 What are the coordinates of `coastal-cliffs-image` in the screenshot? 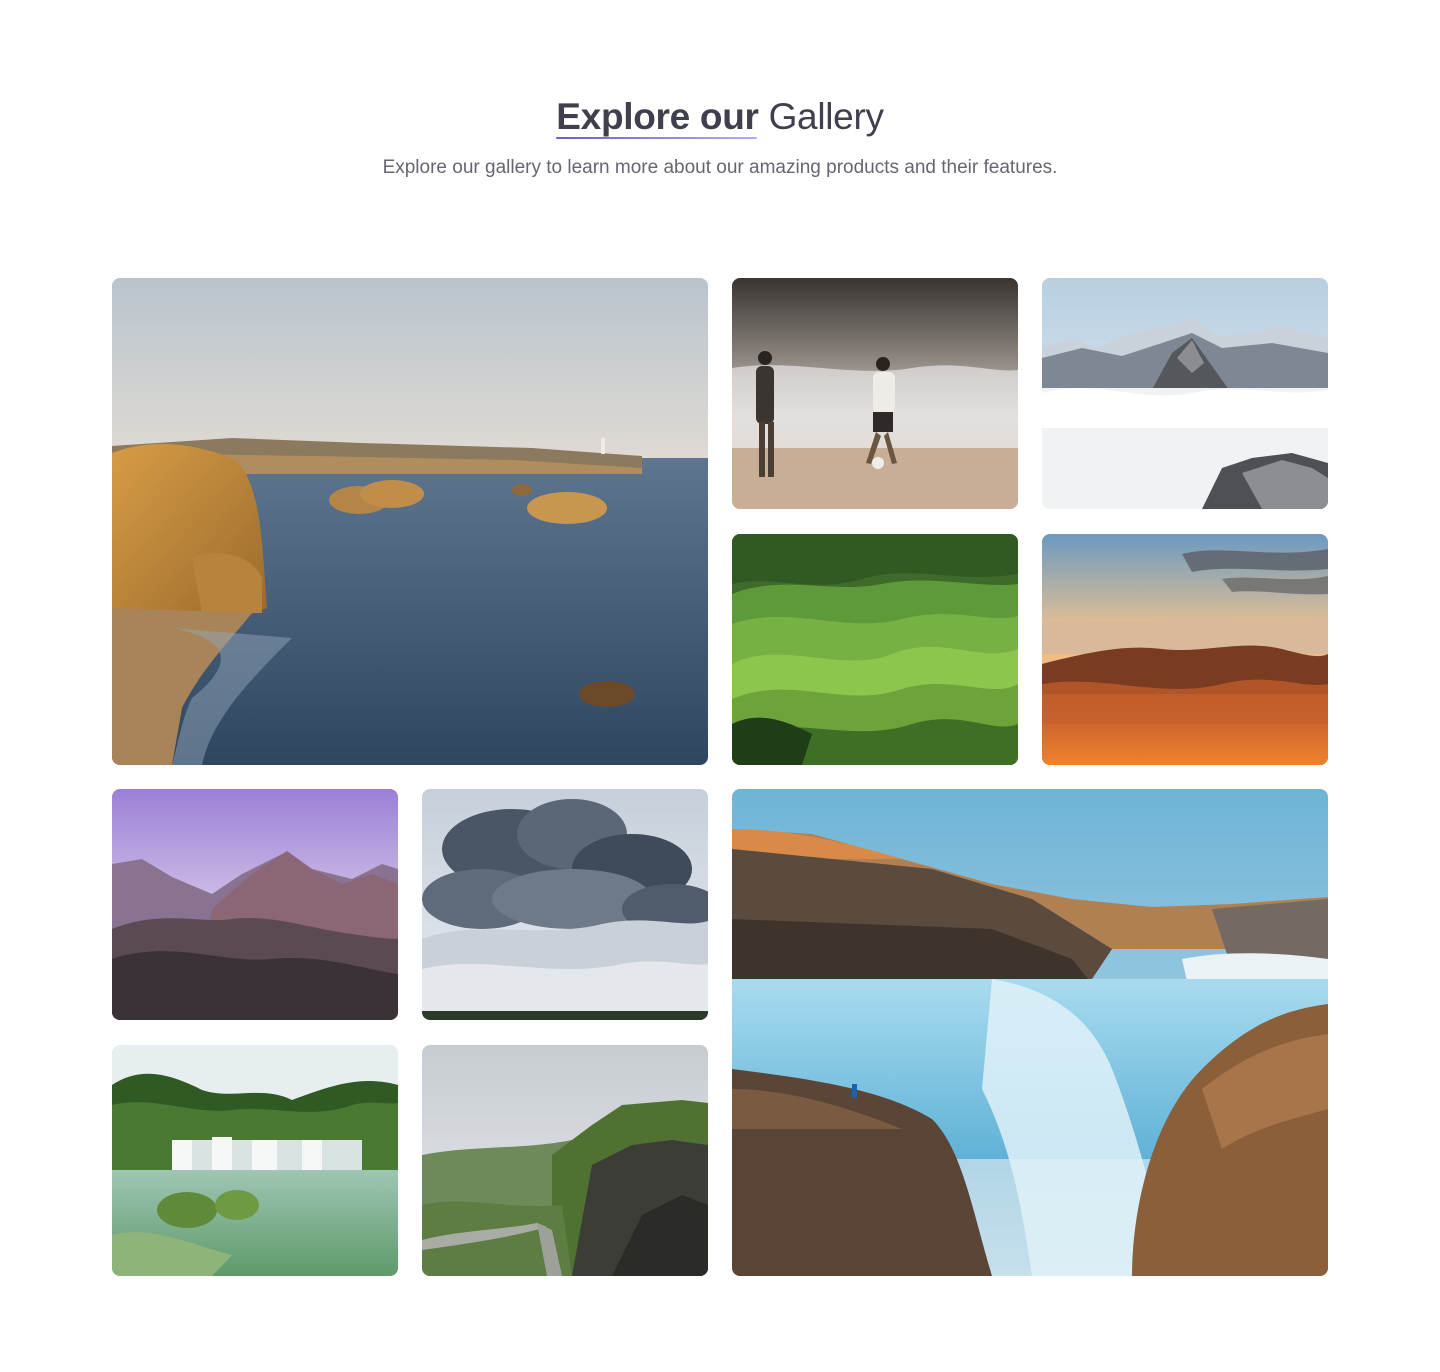 It's located at (410, 521).